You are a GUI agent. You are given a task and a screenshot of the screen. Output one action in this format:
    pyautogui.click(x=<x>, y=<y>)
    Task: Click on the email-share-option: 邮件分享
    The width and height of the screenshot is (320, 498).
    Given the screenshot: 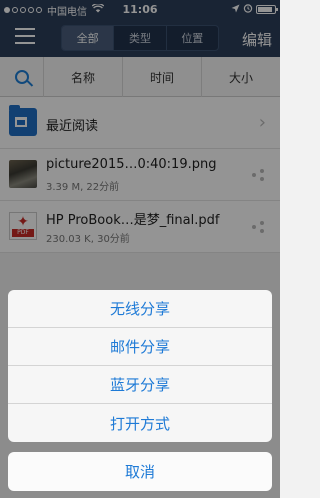 What is the action you would take?
    pyautogui.click(x=140, y=347)
    